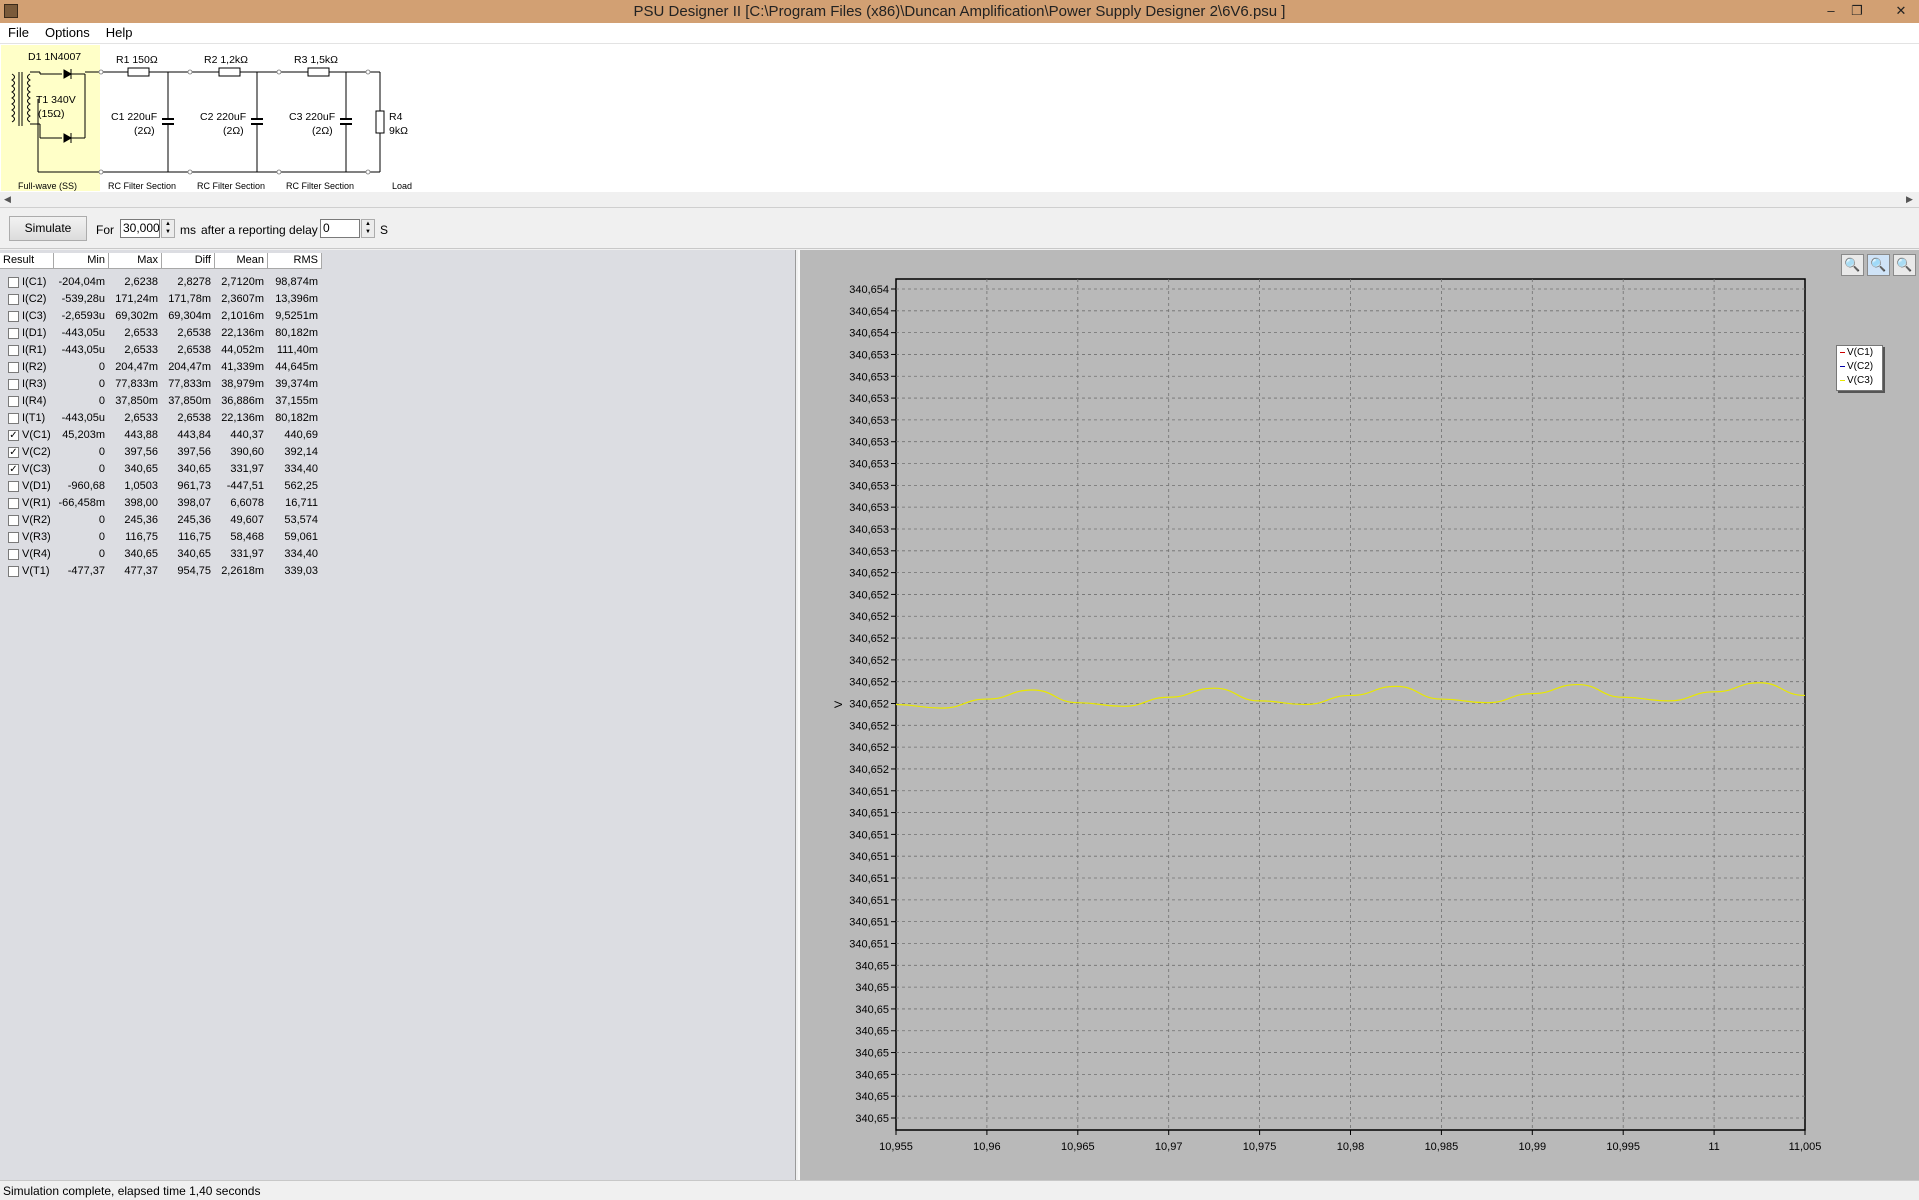 This screenshot has width=1919, height=1200. I want to click on close-button: ✕, so click(1901, 11).